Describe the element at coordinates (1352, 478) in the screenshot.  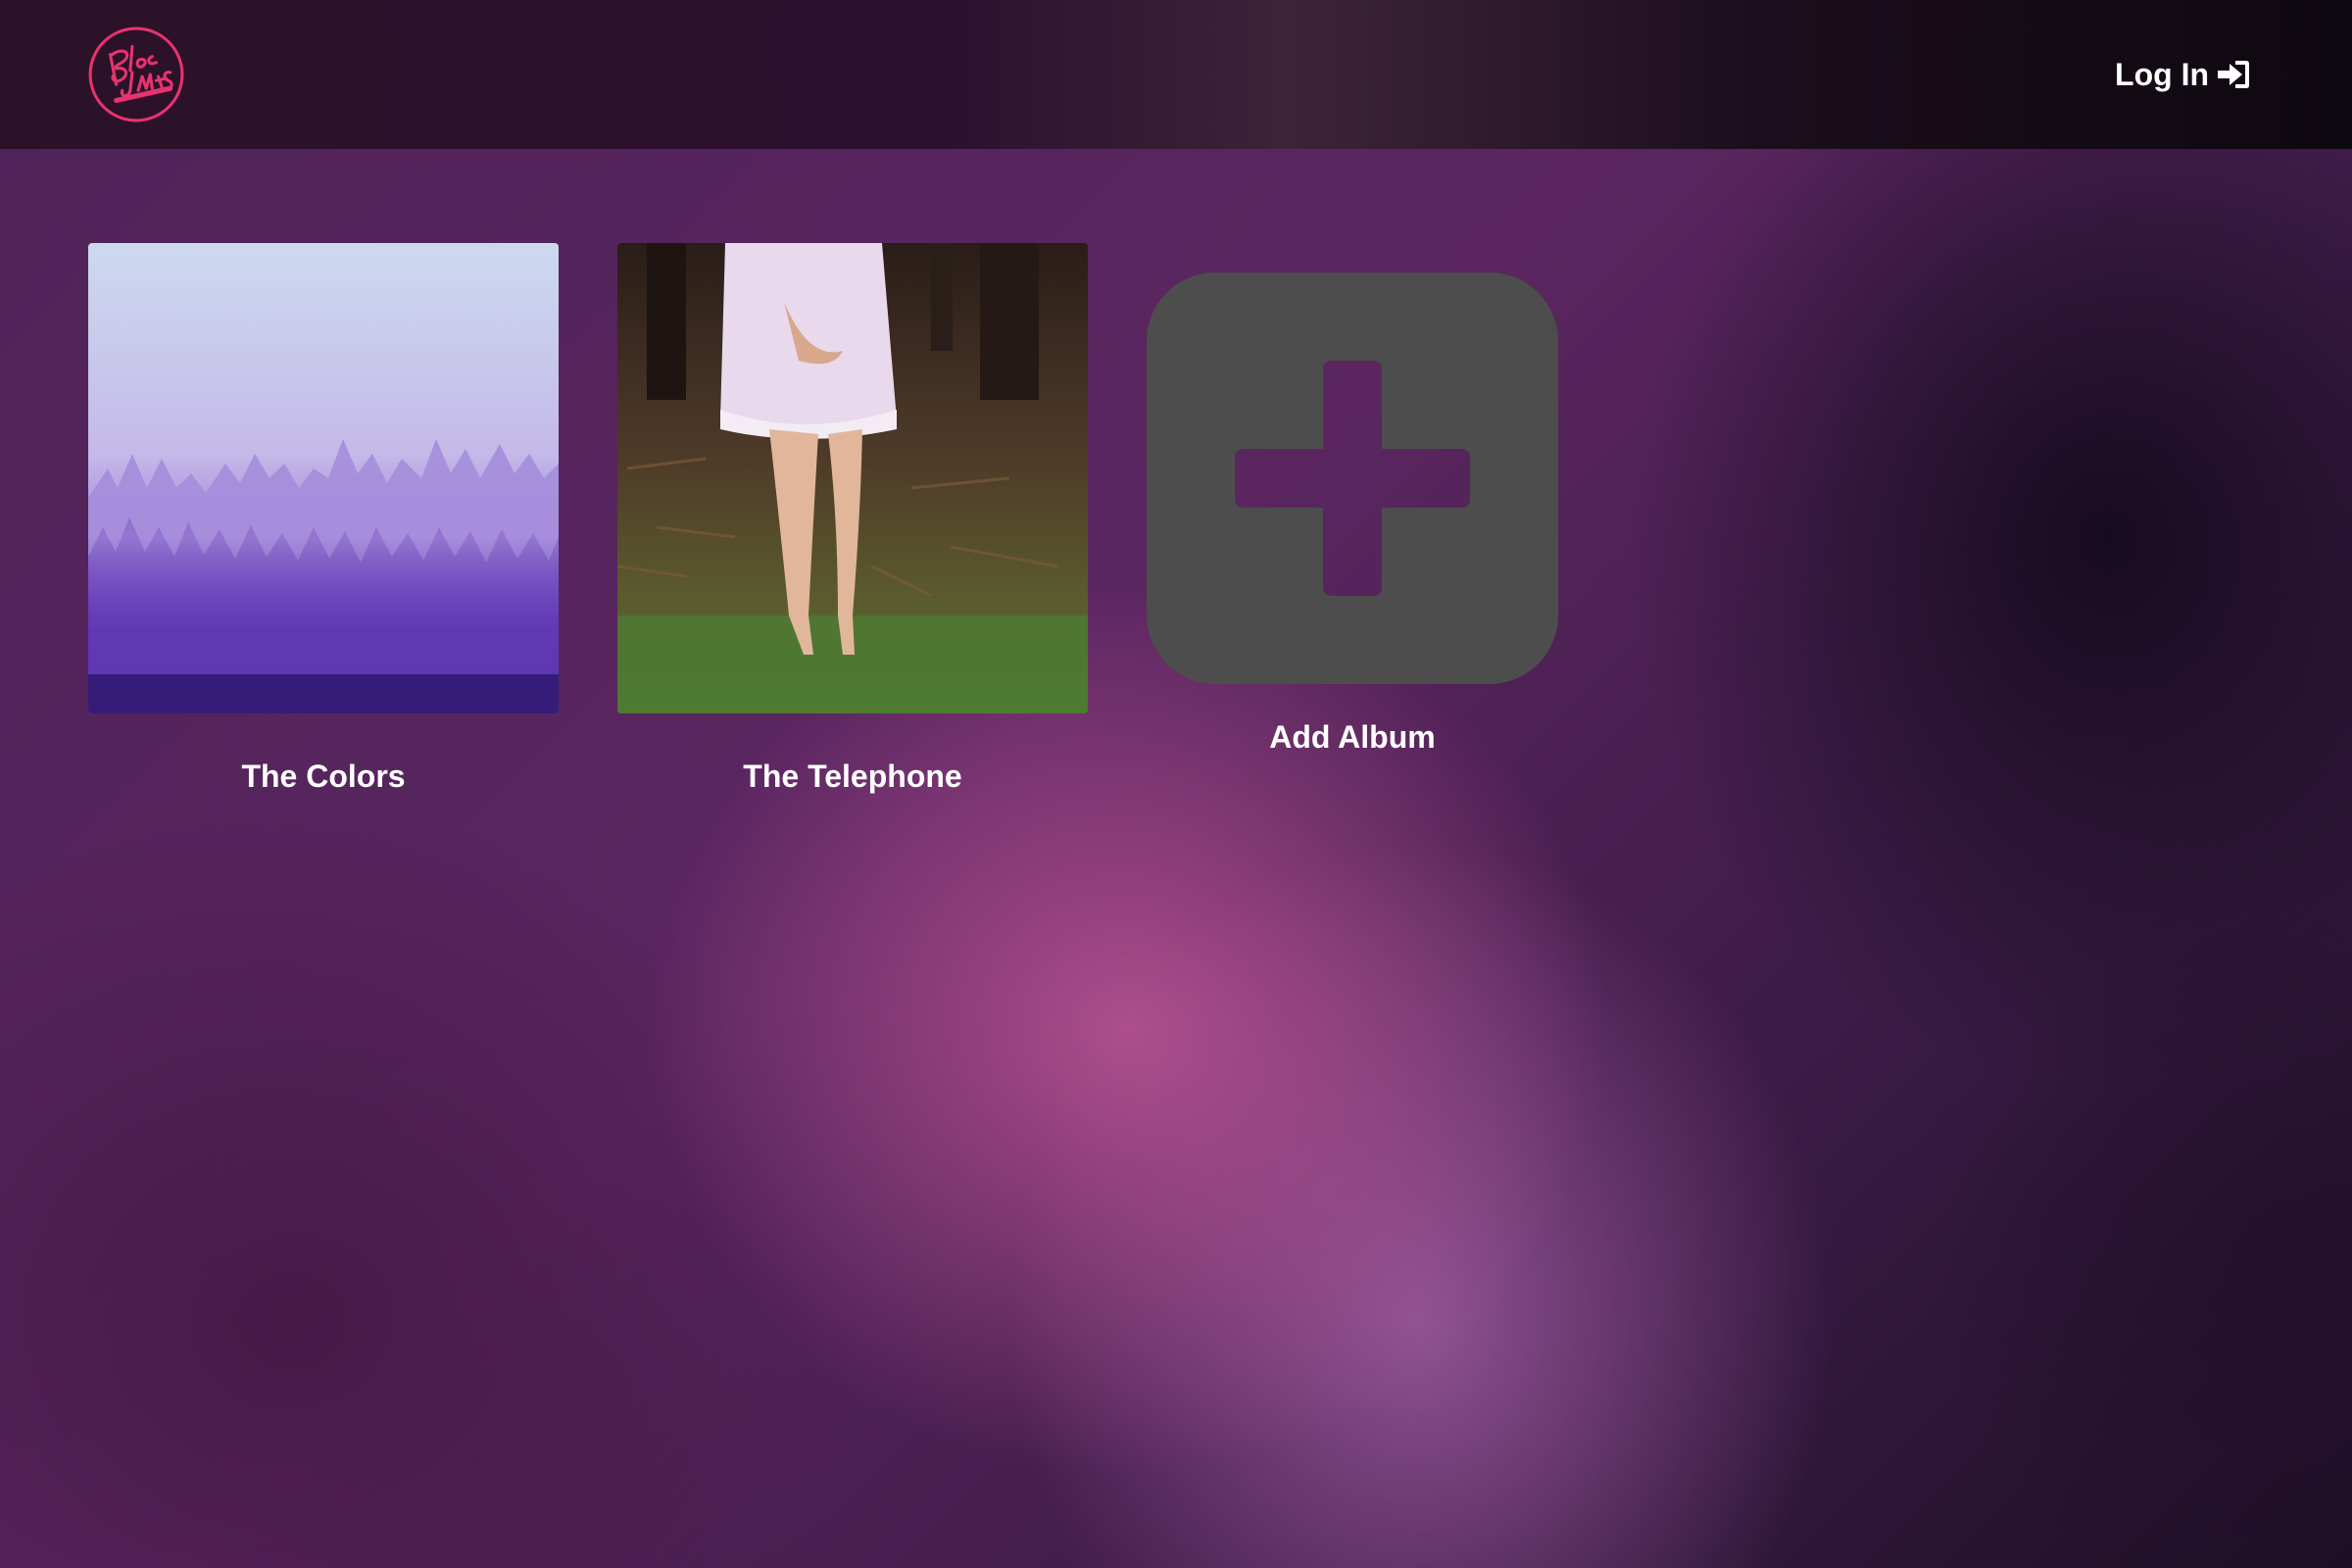
I see `plus-square-icon` at that location.